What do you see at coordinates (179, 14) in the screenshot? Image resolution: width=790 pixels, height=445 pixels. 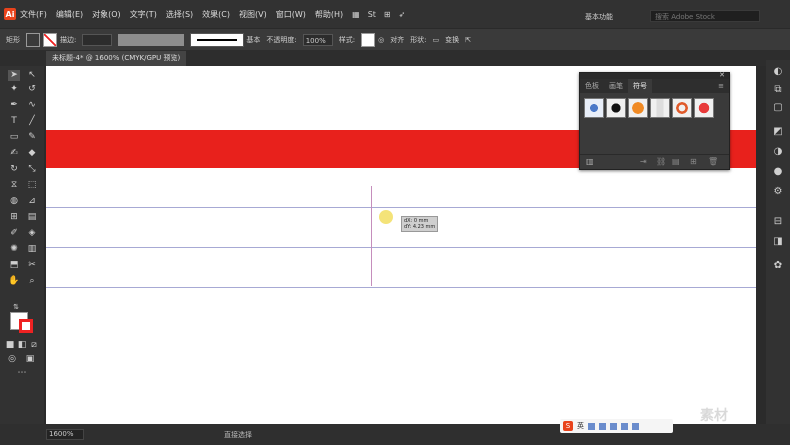 I see `menu-select: 选择(S)` at bounding box center [179, 14].